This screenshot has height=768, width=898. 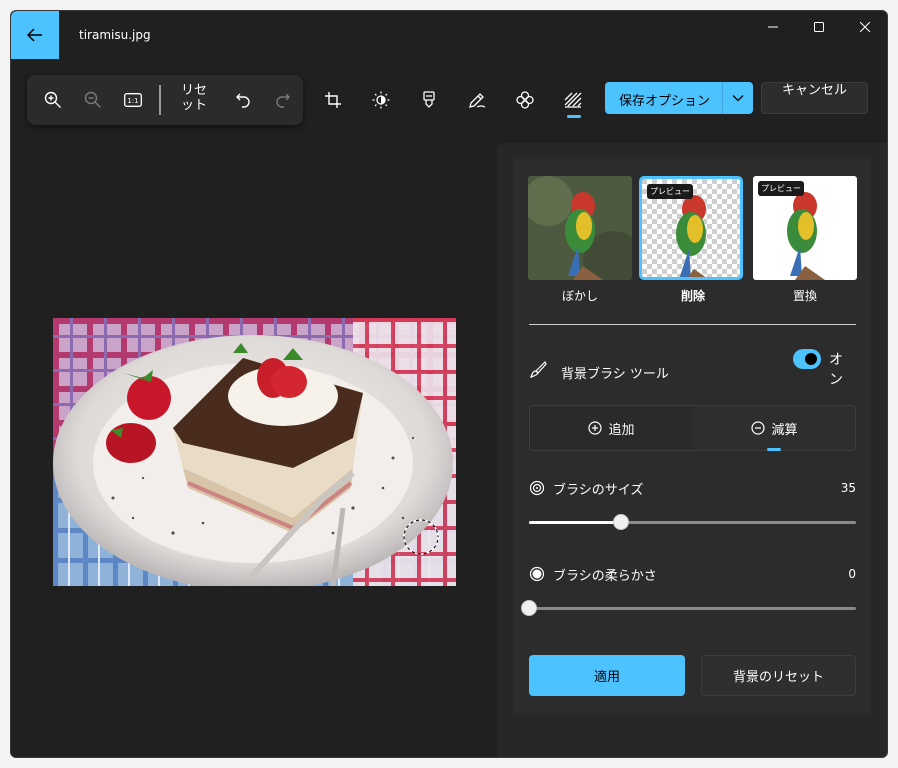 I want to click on brush-toggle-state: オン, so click(x=836, y=370).